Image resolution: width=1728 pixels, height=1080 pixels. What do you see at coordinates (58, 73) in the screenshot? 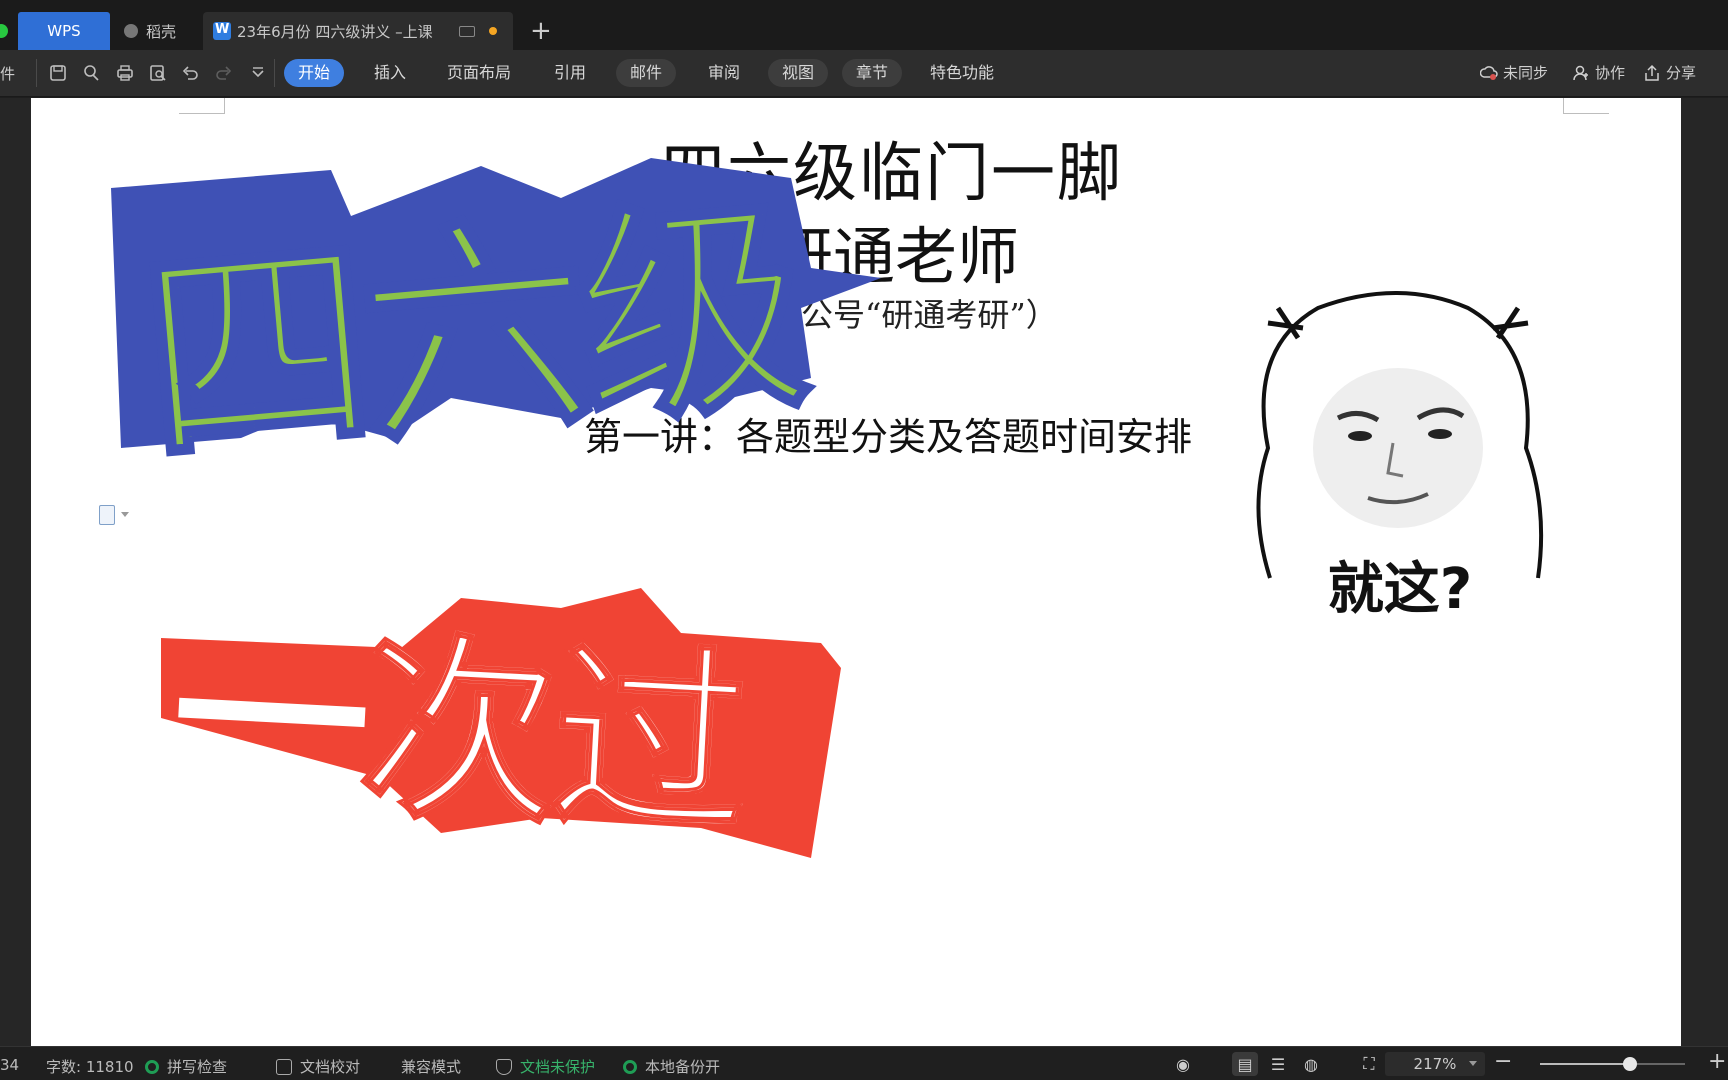
I see `save-icon` at bounding box center [58, 73].